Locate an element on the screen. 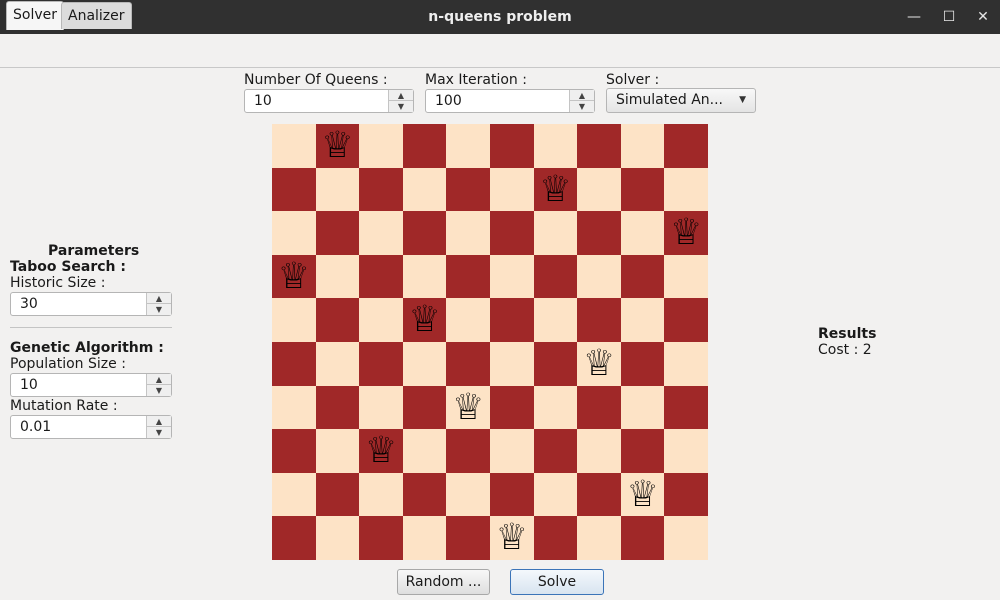 This screenshot has width=1000, height=600. solve-button: Solve is located at coordinates (557, 582).